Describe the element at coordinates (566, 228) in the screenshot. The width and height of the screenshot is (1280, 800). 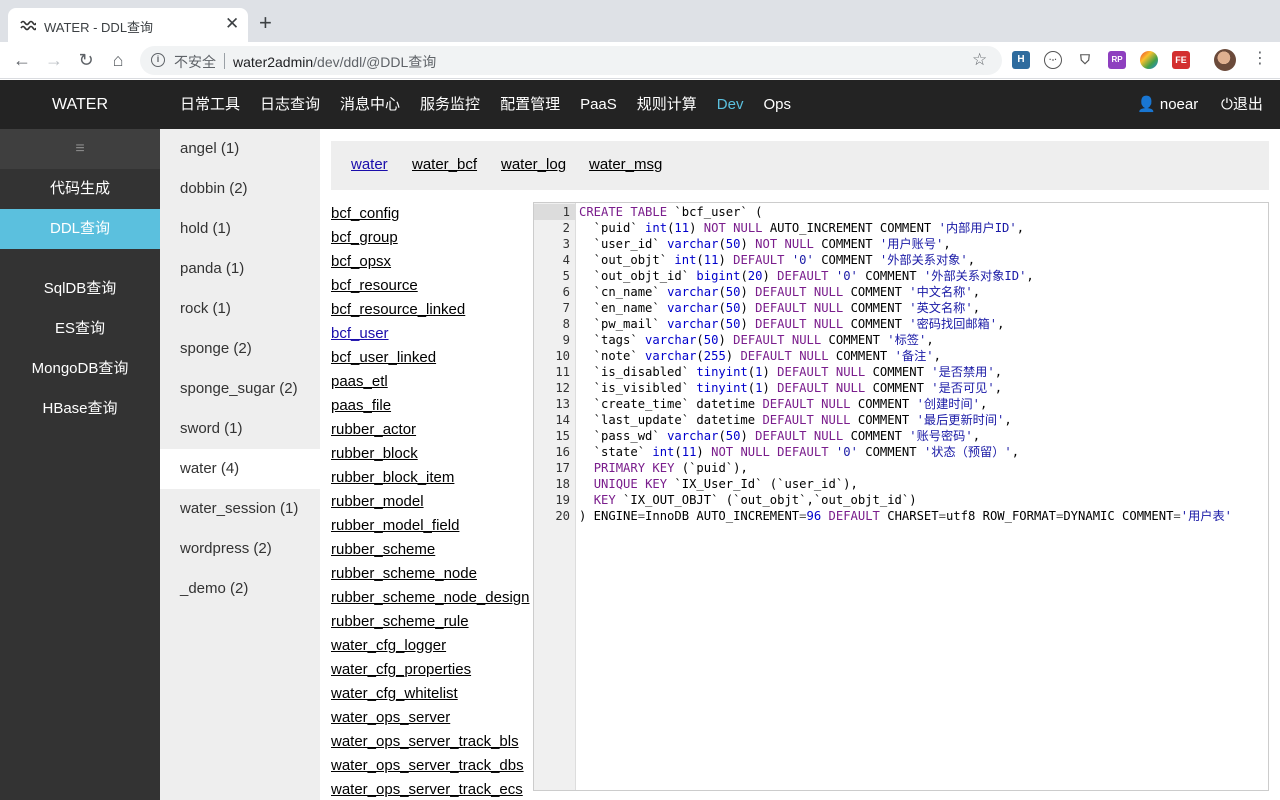
I see `line-number: 2` at that location.